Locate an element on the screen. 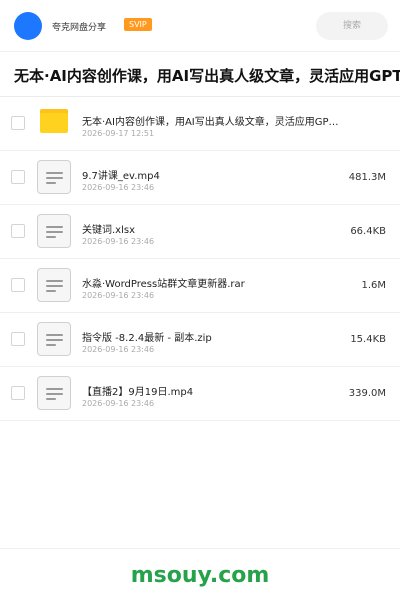  file-date: 2026-09-17 12:51 is located at coordinates (118, 133).